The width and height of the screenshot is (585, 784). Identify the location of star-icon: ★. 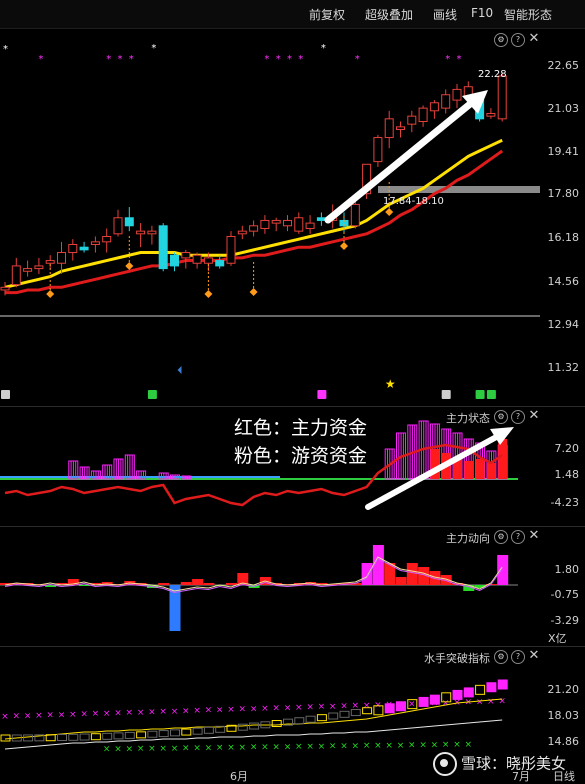
(390, 384).